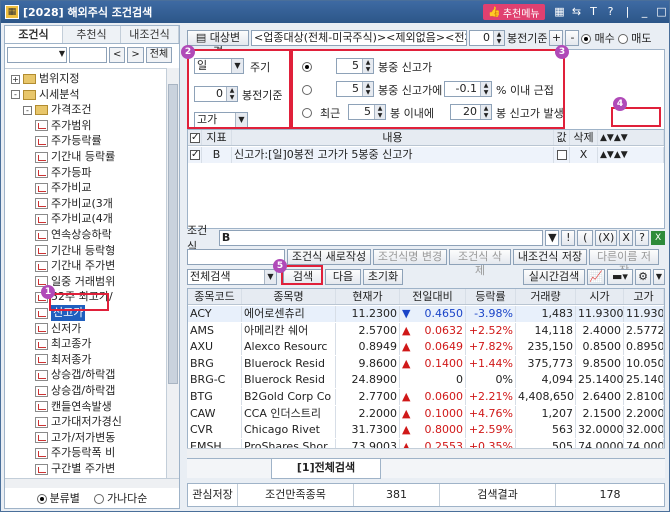  Describe the element at coordinates (343, 277) in the screenshot. I see `next-results-button: 다음` at that location.